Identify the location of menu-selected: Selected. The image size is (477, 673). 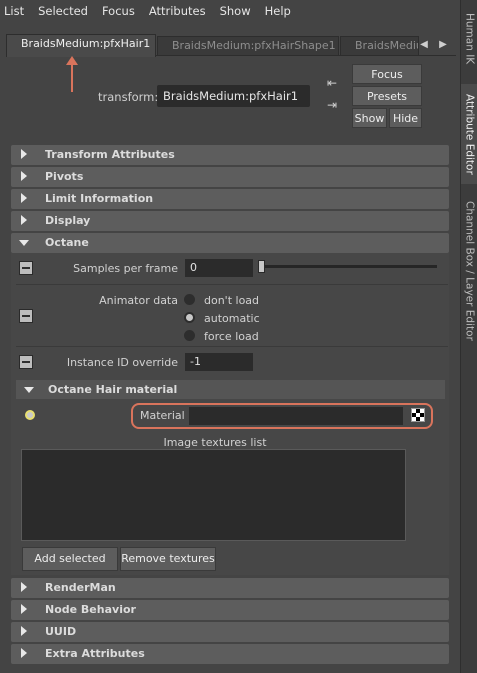
(63, 11).